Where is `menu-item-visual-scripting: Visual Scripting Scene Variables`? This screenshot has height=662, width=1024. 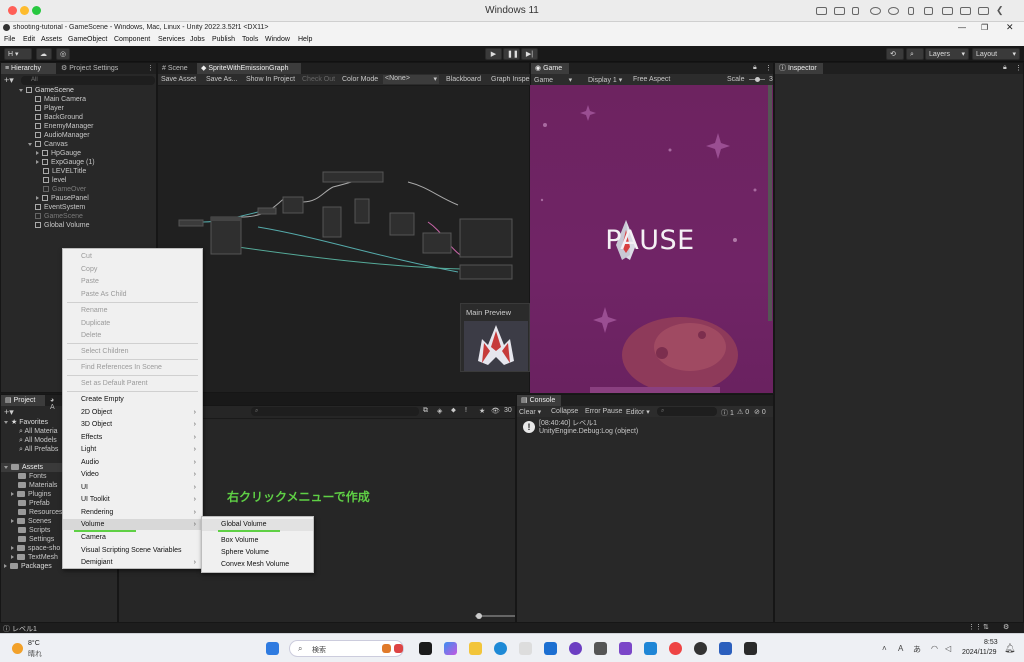 menu-item-visual-scripting: Visual Scripting Scene Variables is located at coordinates (132, 550).